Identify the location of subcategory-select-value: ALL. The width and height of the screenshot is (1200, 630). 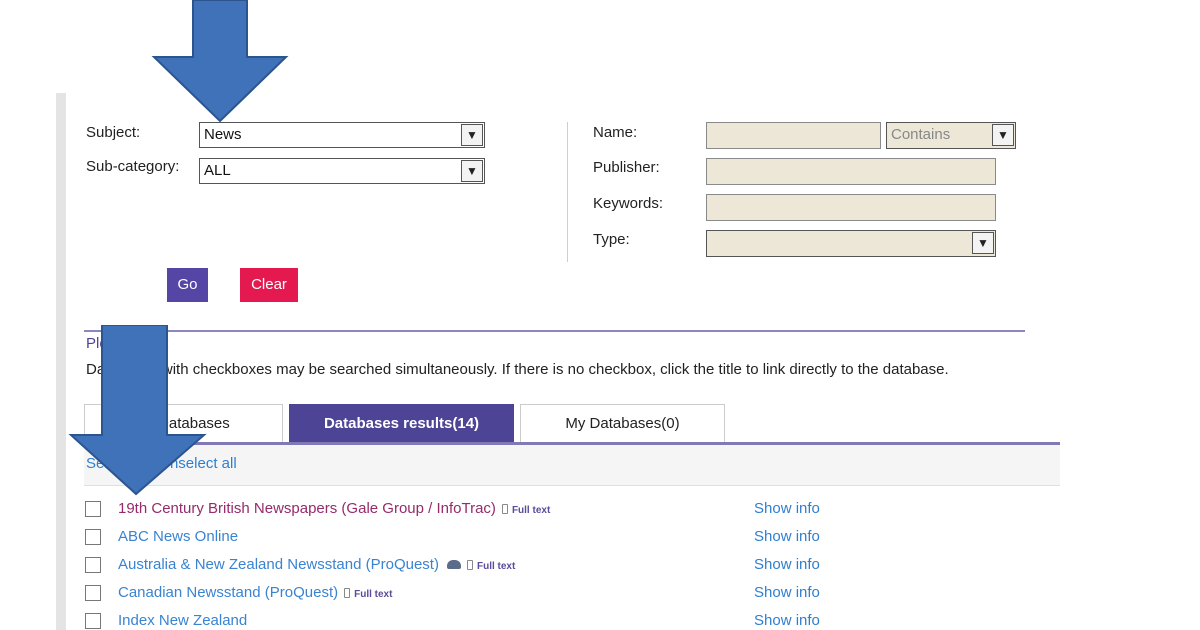
(217, 170).